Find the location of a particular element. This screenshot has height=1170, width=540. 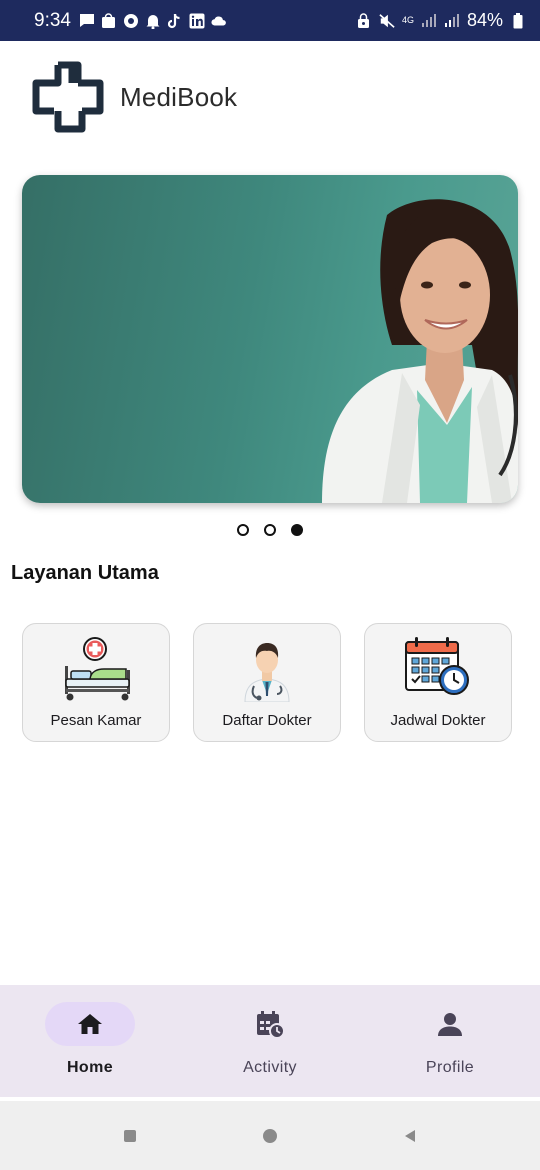

medibook-logo-icon is located at coordinates (68, 97).